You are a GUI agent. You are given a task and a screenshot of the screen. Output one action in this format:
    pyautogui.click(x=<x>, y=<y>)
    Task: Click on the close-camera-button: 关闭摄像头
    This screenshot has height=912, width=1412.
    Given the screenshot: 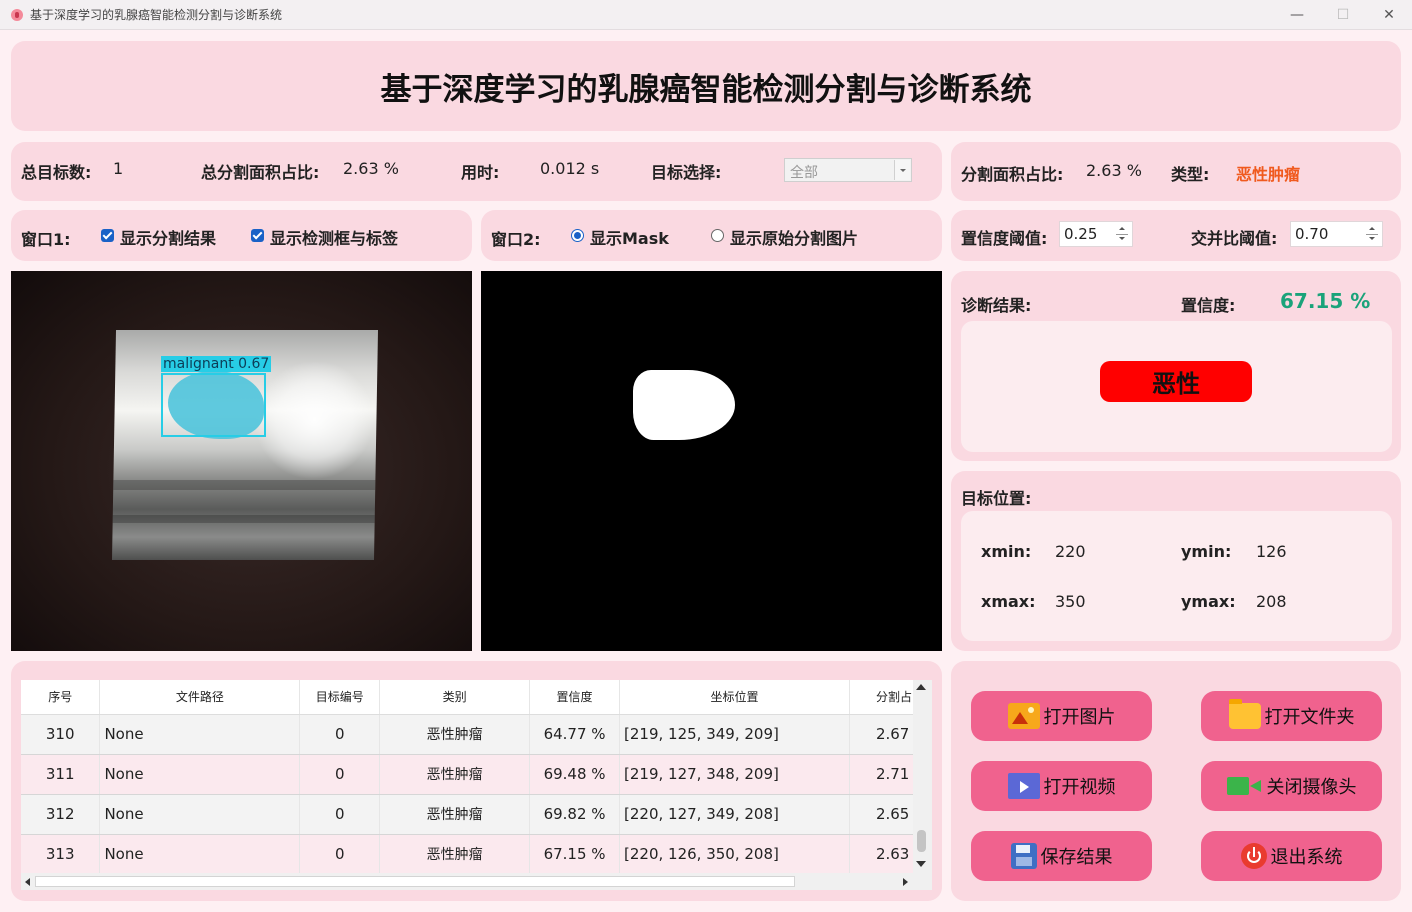 What is the action you would take?
    pyautogui.click(x=1291, y=786)
    